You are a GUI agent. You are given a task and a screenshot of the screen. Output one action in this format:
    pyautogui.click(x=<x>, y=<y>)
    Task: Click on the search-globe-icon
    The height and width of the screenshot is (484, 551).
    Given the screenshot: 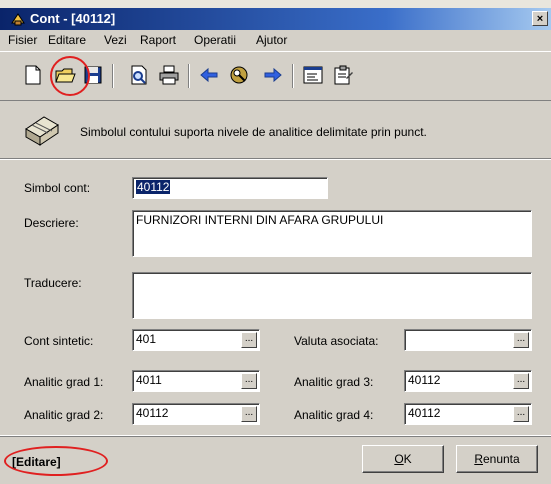 What is the action you would take?
    pyautogui.click(x=239, y=75)
    